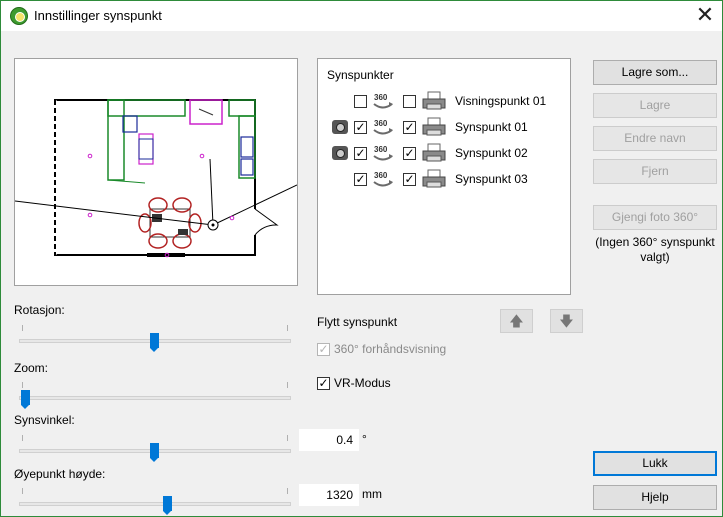 Image resolution: width=723 pixels, height=517 pixels. Describe the element at coordinates (19, 16) in the screenshot. I see `viewpoint-app-icon` at that location.